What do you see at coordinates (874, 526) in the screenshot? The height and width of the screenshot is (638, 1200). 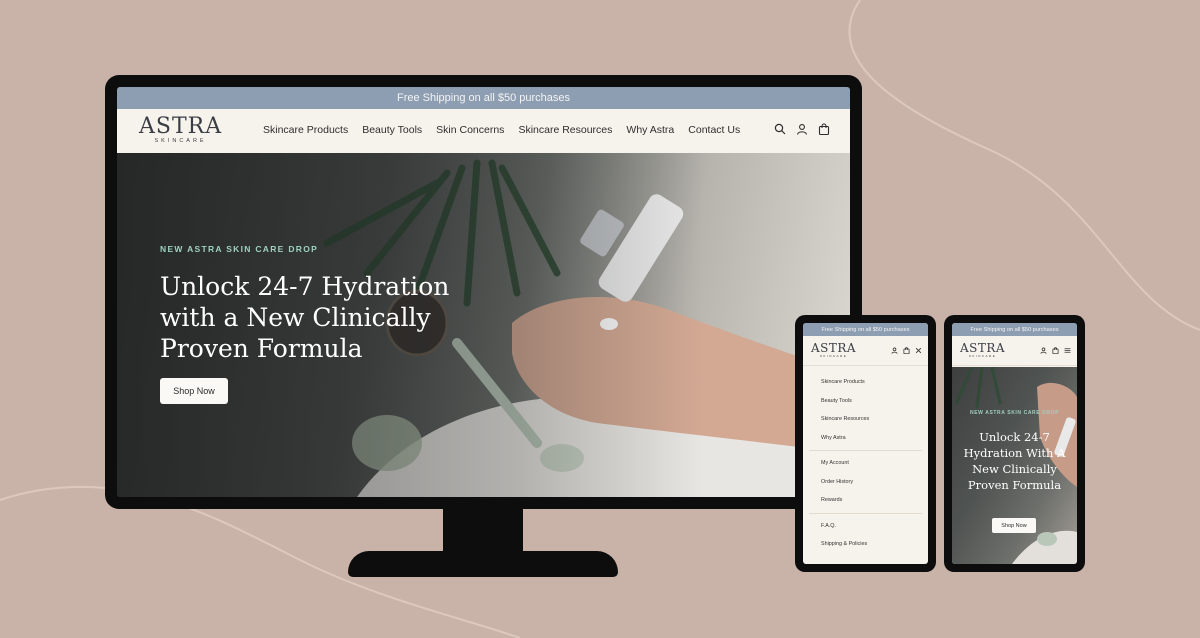 I see `menu-item-faq: F.A.Q.` at bounding box center [874, 526].